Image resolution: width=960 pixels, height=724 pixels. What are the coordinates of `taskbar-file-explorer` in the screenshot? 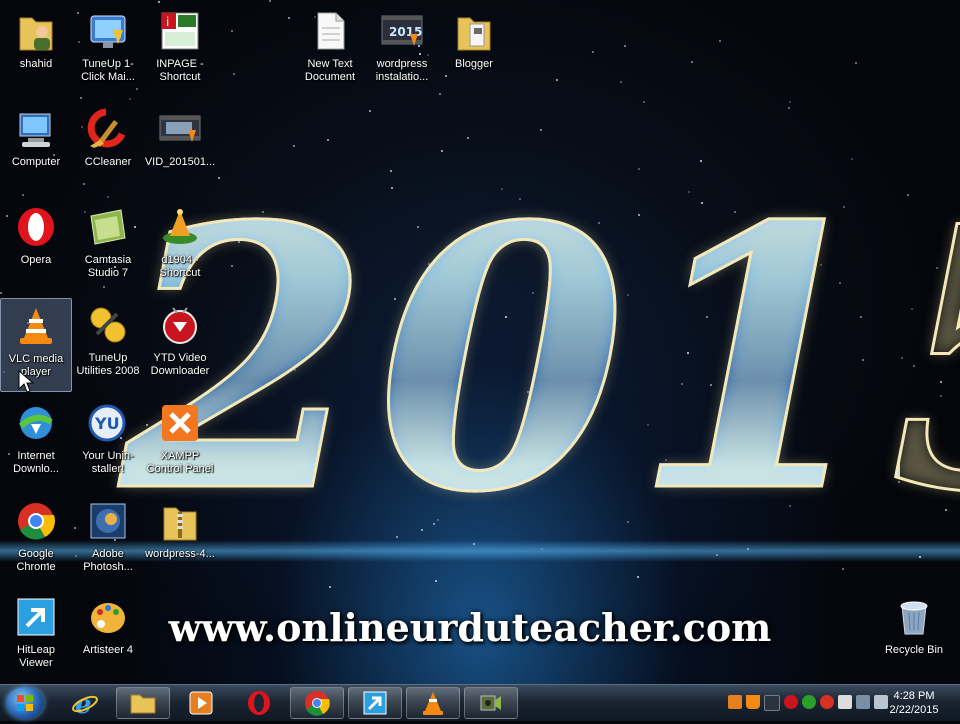 It's located at (143, 703).